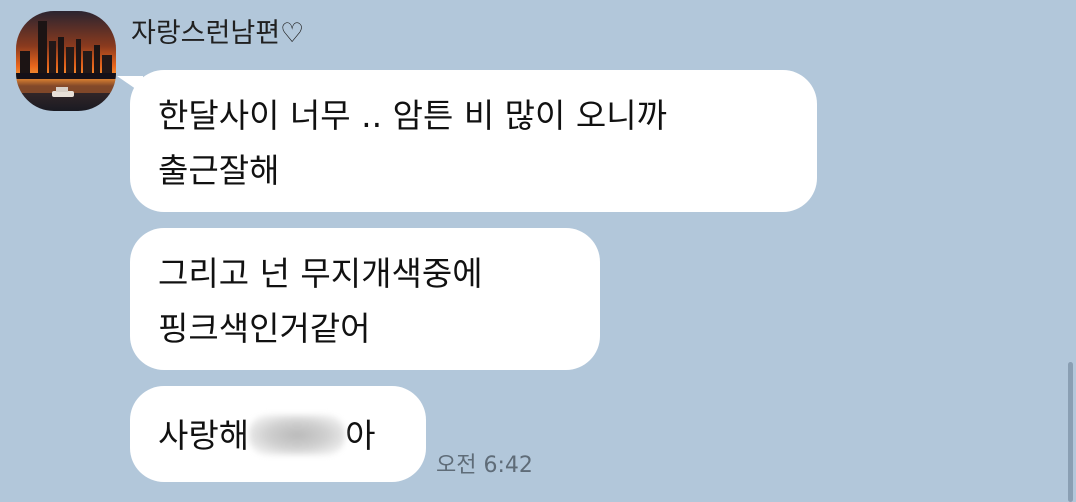 The width and height of the screenshot is (1076, 502). What do you see at coordinates (412, 115) in the screenshot?
I see `message-line: 한달사이 너무 .. 암튼 비 많이 오니까` at bounding box center [412, 115].